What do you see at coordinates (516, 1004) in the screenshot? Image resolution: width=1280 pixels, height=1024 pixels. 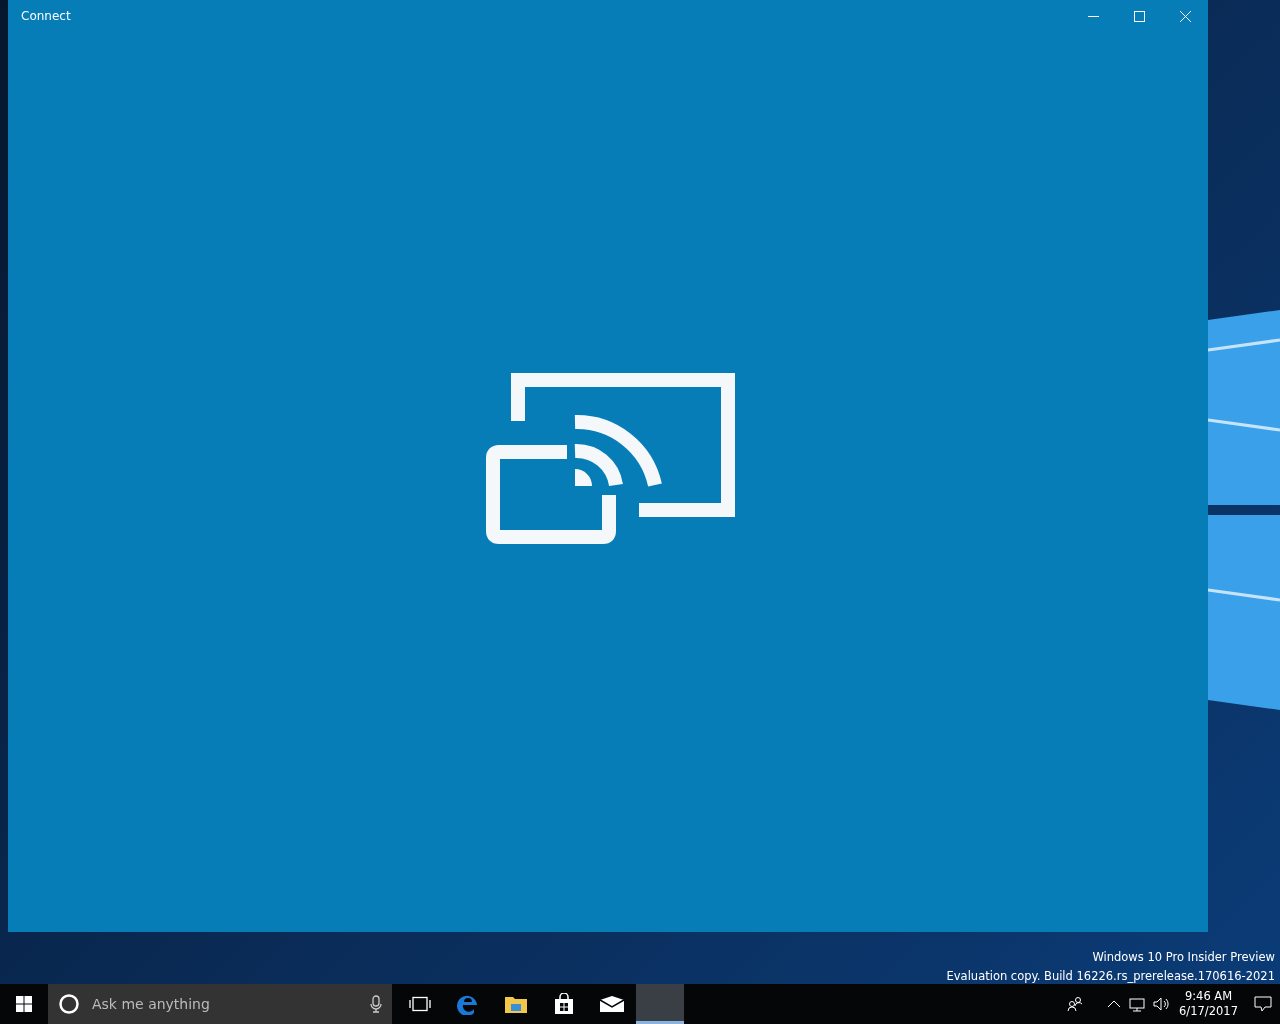 I see `folder-icon` at bounding box center [516, 1004].